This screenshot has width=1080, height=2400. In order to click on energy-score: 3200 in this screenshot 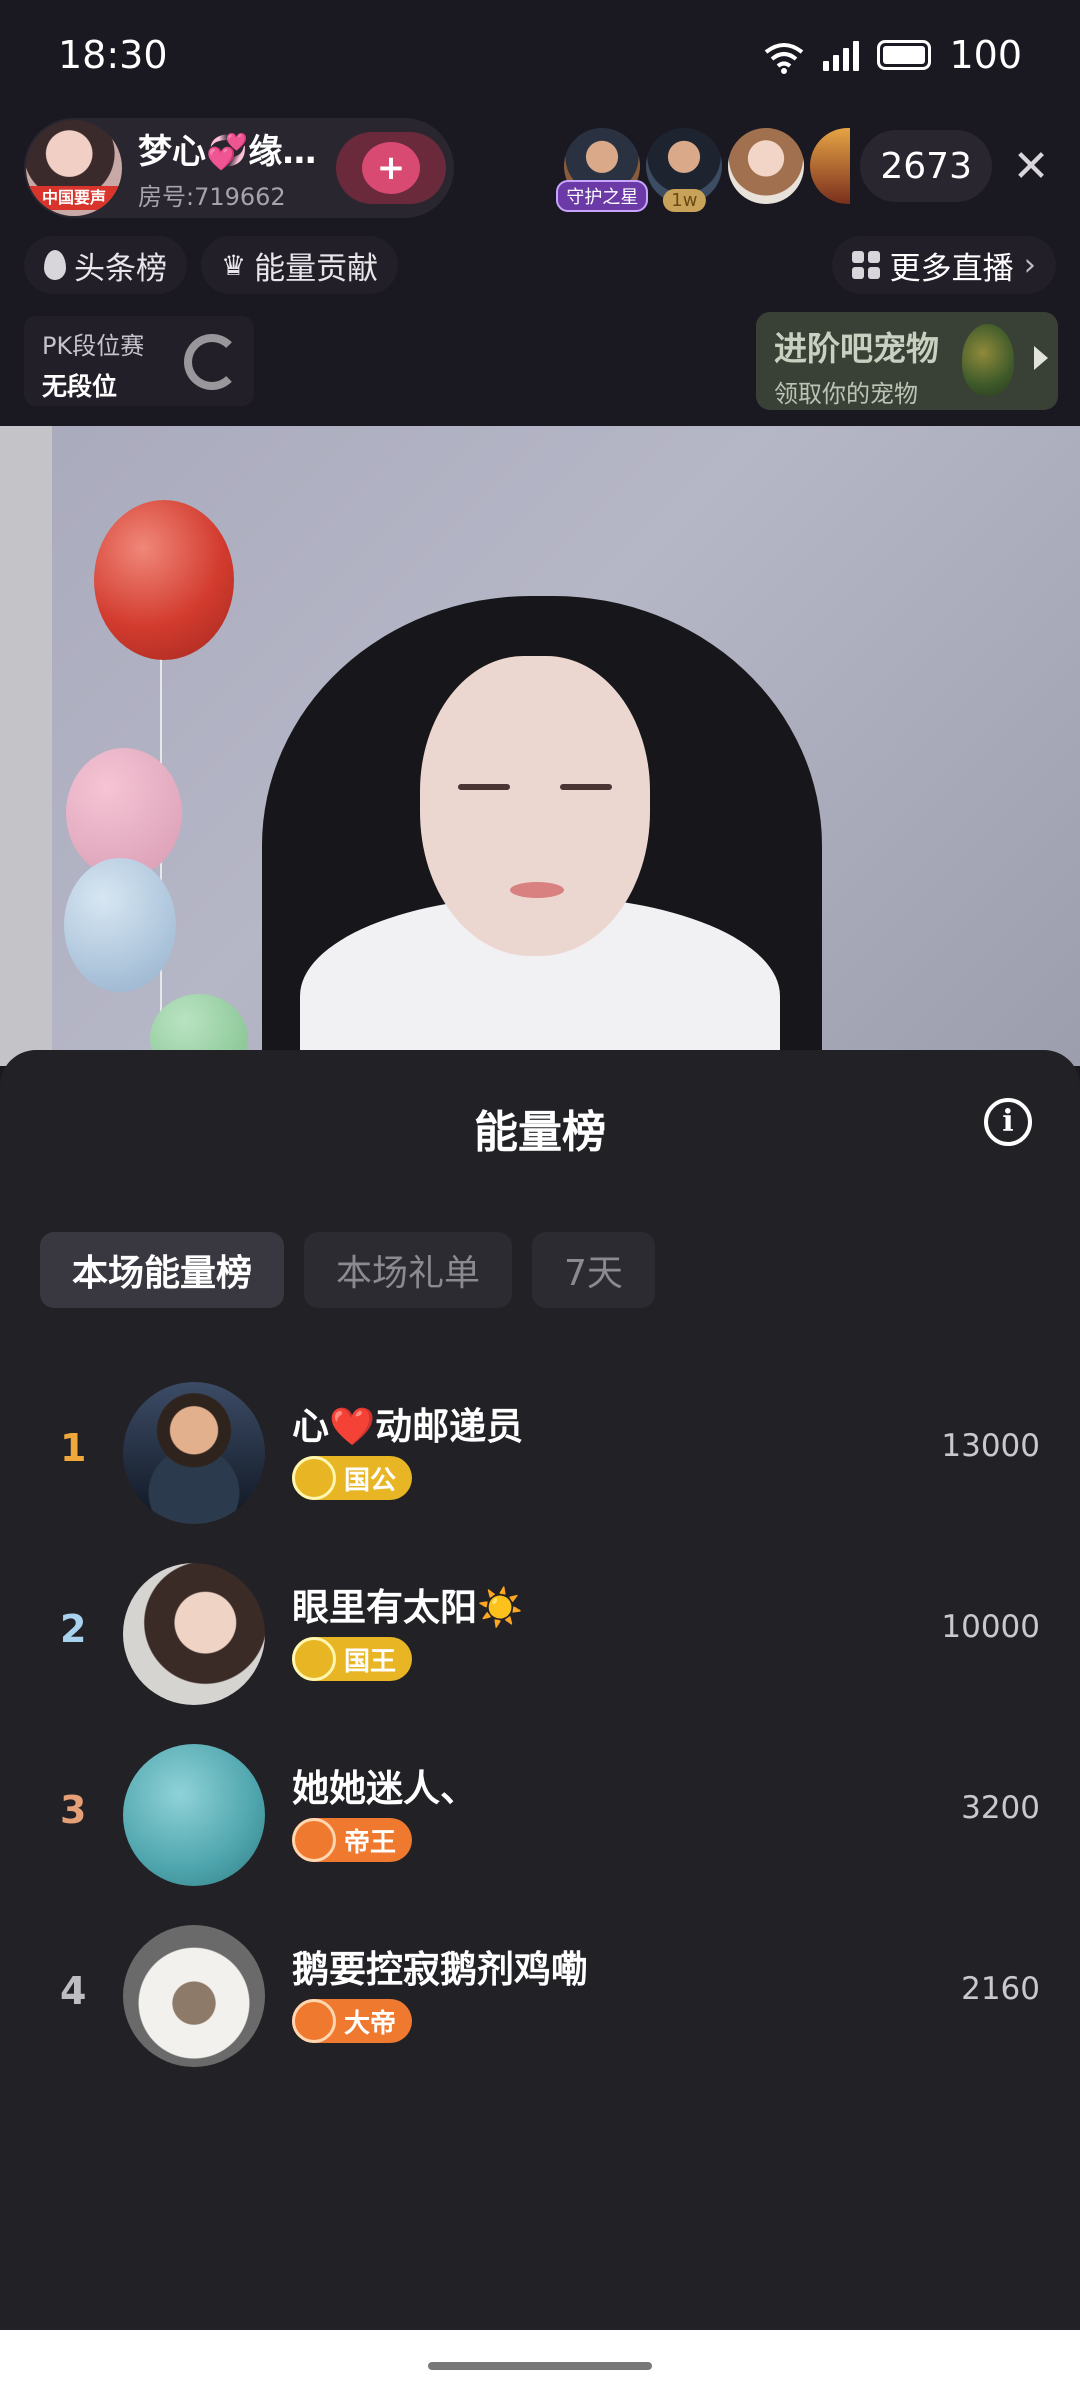, I will do `click(1000, 1808)`.